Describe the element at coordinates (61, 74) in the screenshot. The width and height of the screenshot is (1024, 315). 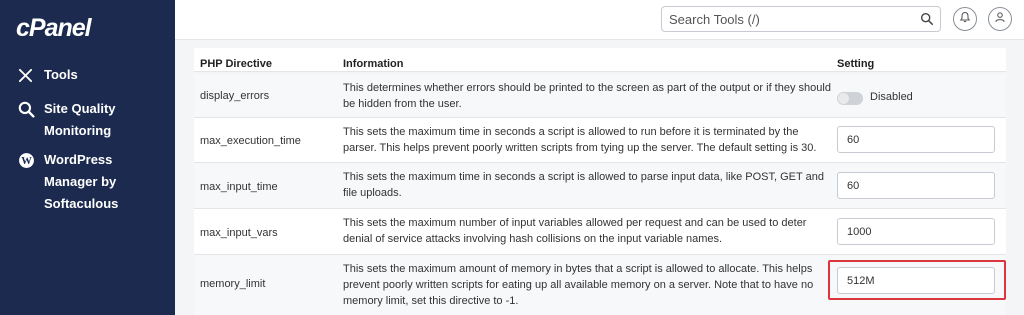
I see `sidebar-item-label: Tools` at that location.